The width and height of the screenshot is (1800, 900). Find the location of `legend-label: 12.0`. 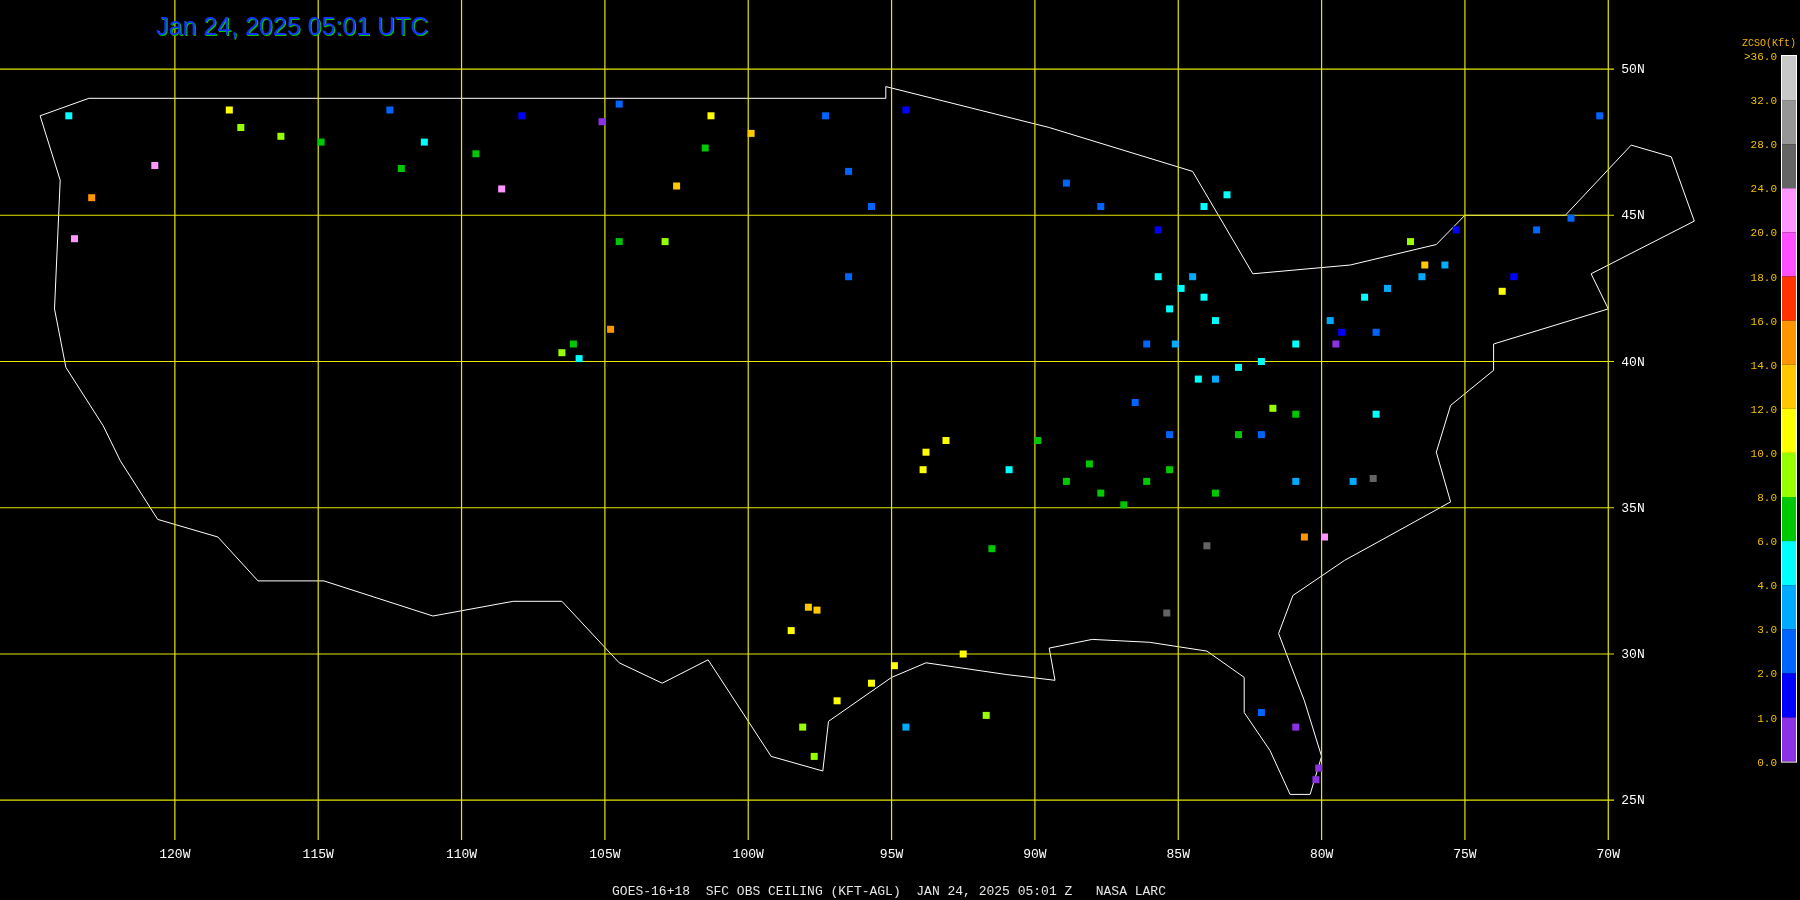

legend-label: 12.0 is located at coordinates (1763, 409).